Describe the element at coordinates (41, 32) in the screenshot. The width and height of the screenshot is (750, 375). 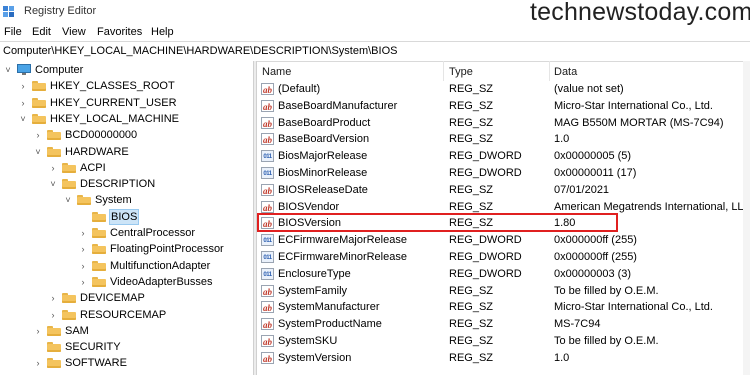
I see `menu-edit: Edit` at that location.